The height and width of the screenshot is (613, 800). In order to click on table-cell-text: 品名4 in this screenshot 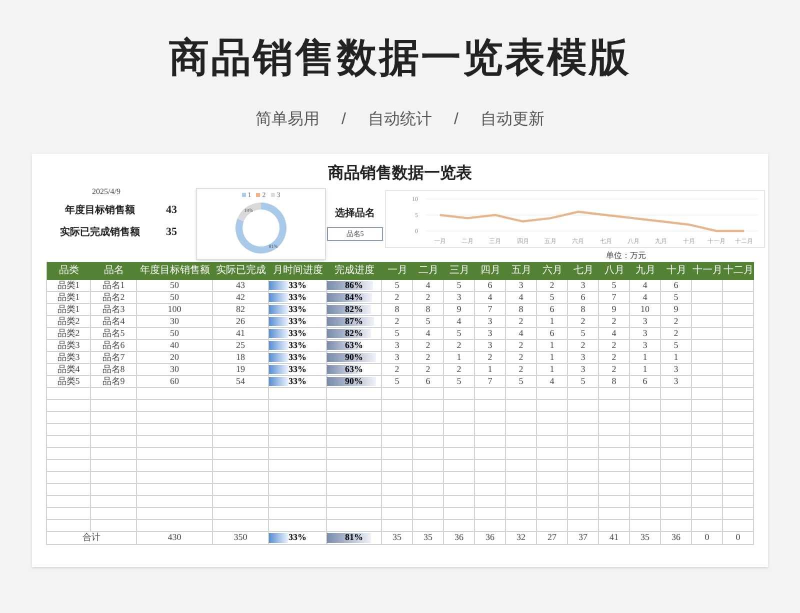, I will do `click(113, 321)`.